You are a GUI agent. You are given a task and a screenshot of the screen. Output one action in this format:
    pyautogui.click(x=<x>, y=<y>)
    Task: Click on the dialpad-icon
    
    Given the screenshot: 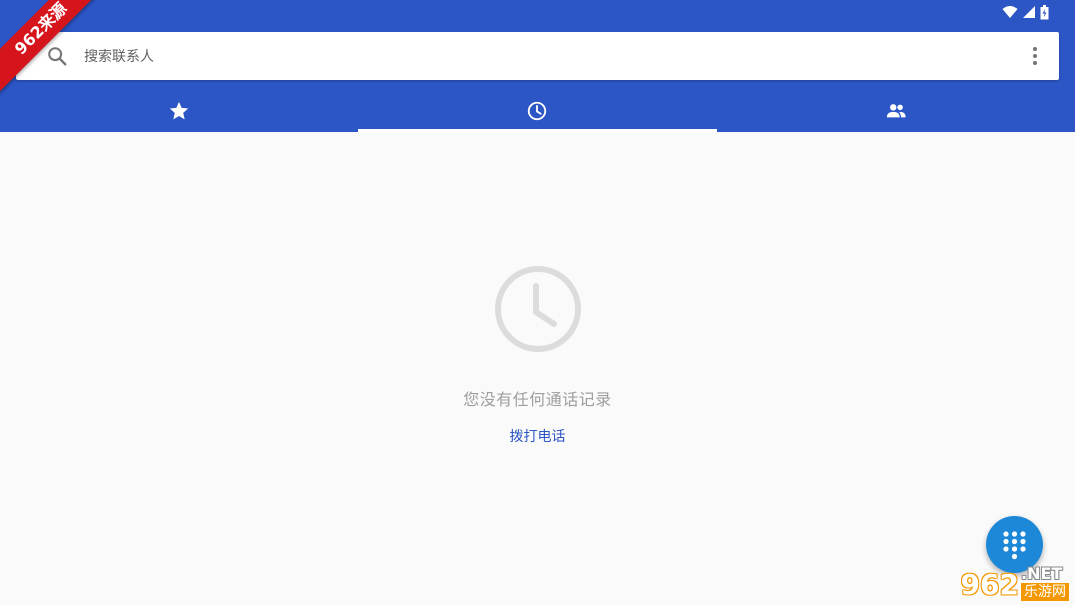 What is the action you would take?
    pyautogui.click(x=1014, y=545)
    